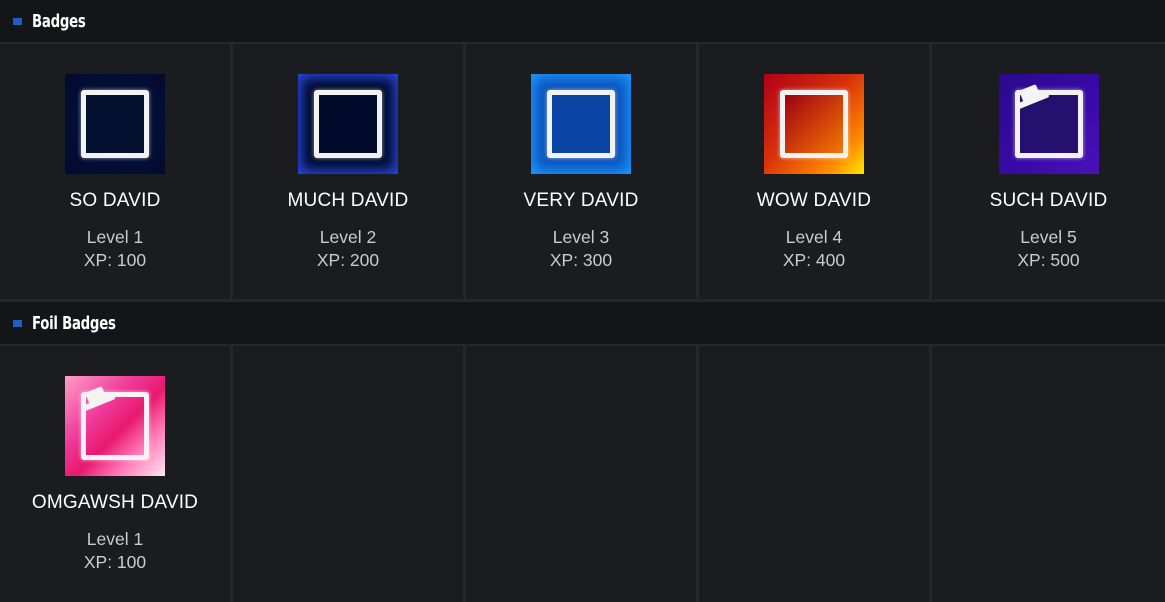  Describe the element at coordinates (1048, 200) in the screenshot. I see `badge-name: SUCH DAVID` at that location.